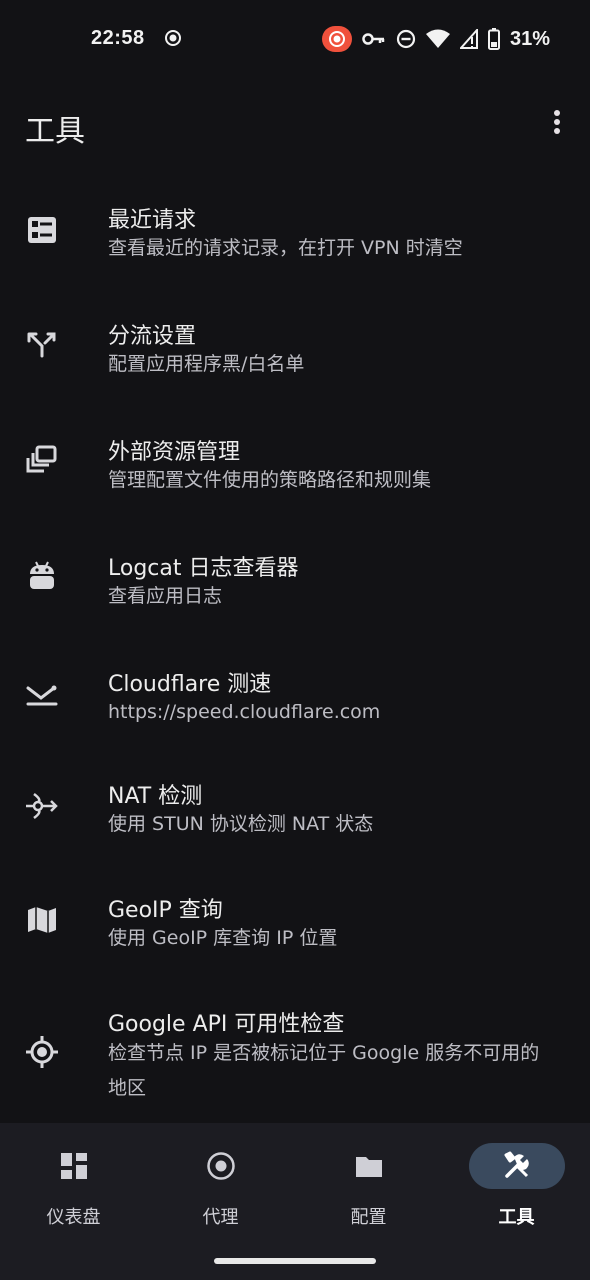  What do you see at coordinates (155, 796) in the screenshot?
I see `item-title: NAT 检测` at bounding box center [155, 796].